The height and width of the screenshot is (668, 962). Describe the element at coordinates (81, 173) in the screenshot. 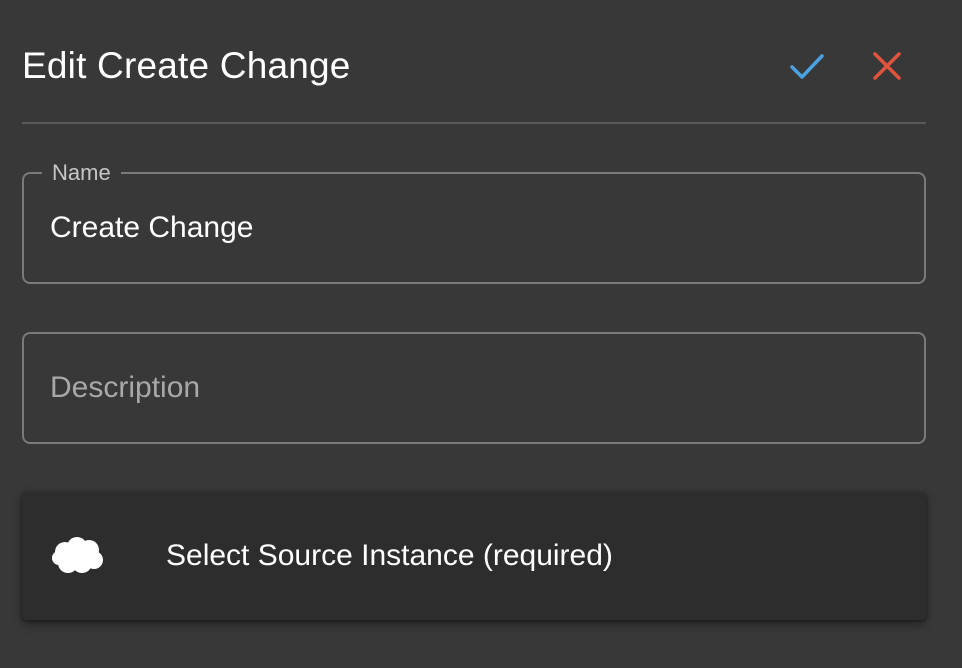

I see `name-field-label: Name` at that location.